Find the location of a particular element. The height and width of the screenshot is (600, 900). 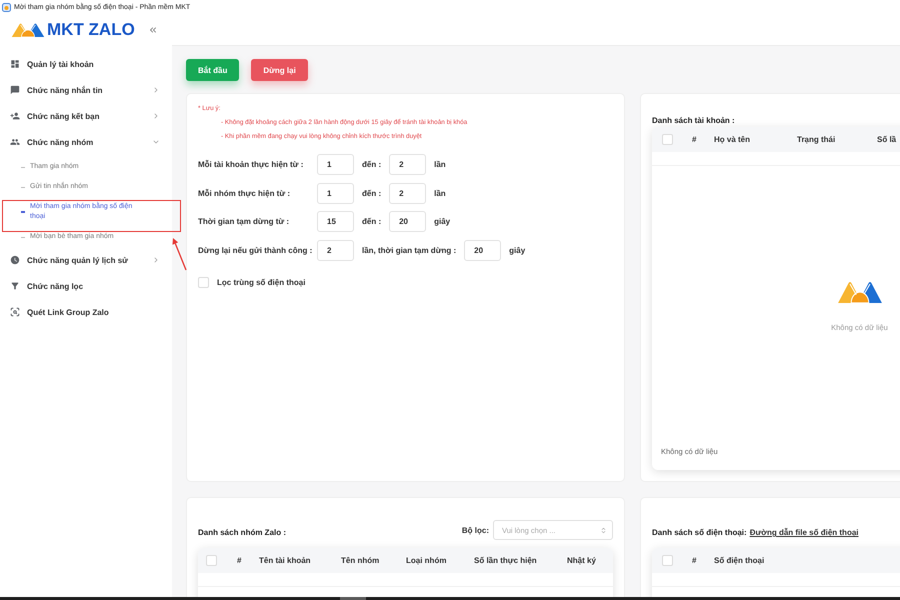

number-input: 15 is located at coordinates (335, 221).